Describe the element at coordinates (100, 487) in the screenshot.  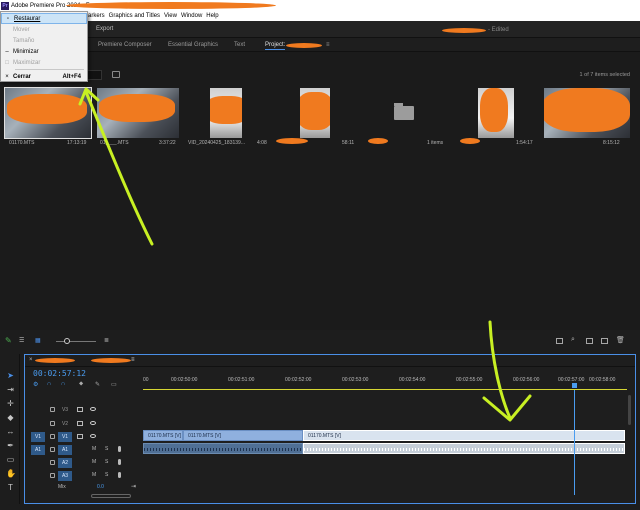
I see `mix-value: 0.0` at that location.